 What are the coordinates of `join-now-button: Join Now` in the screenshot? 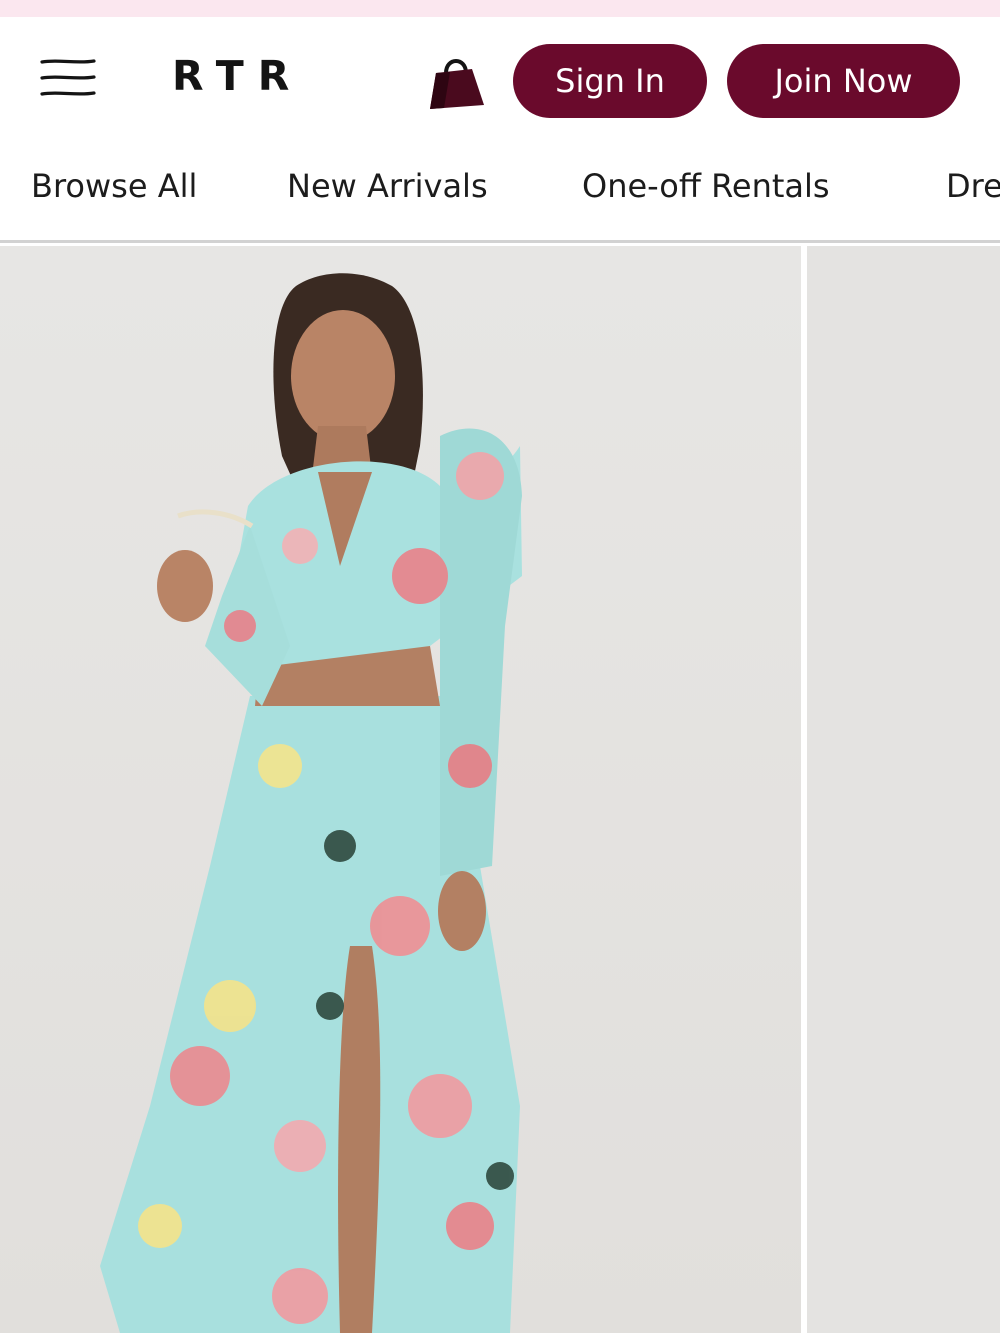 It's located at (843, 81).